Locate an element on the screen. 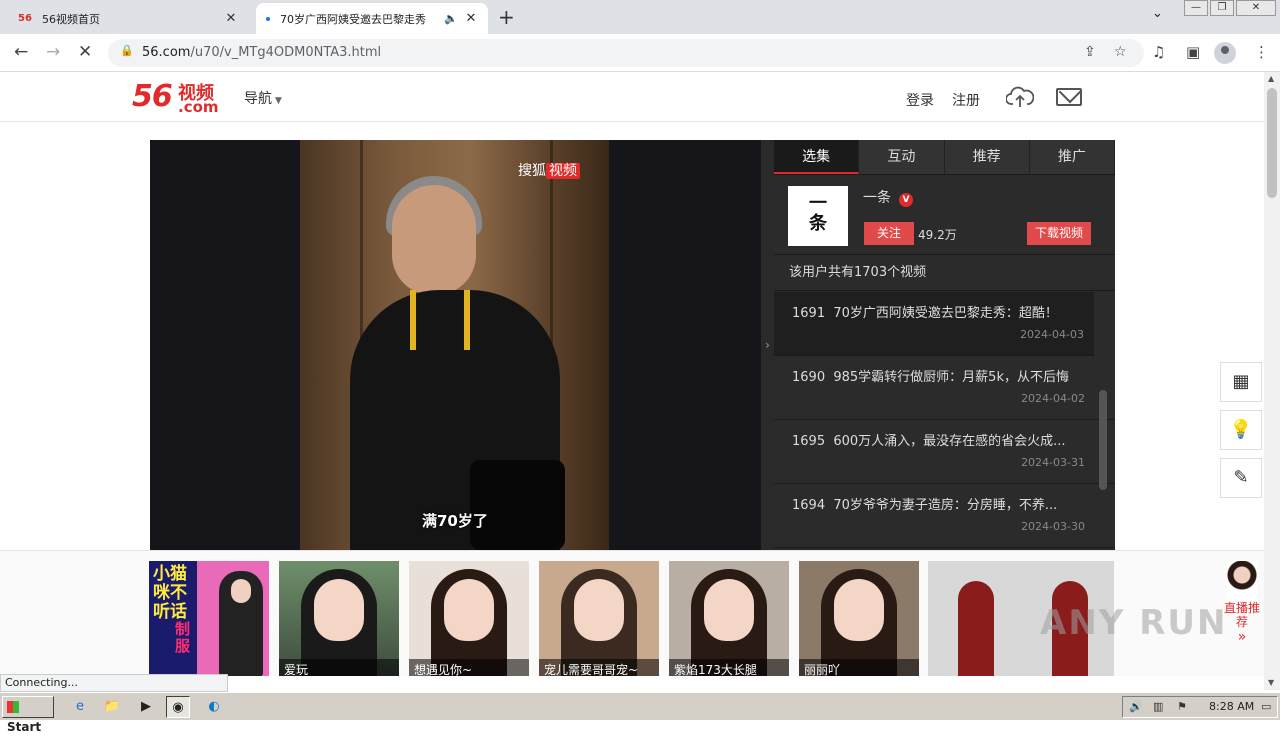  panel-tabs: 选集 互动 推荐 推广 is located at coordinates (944, 157).